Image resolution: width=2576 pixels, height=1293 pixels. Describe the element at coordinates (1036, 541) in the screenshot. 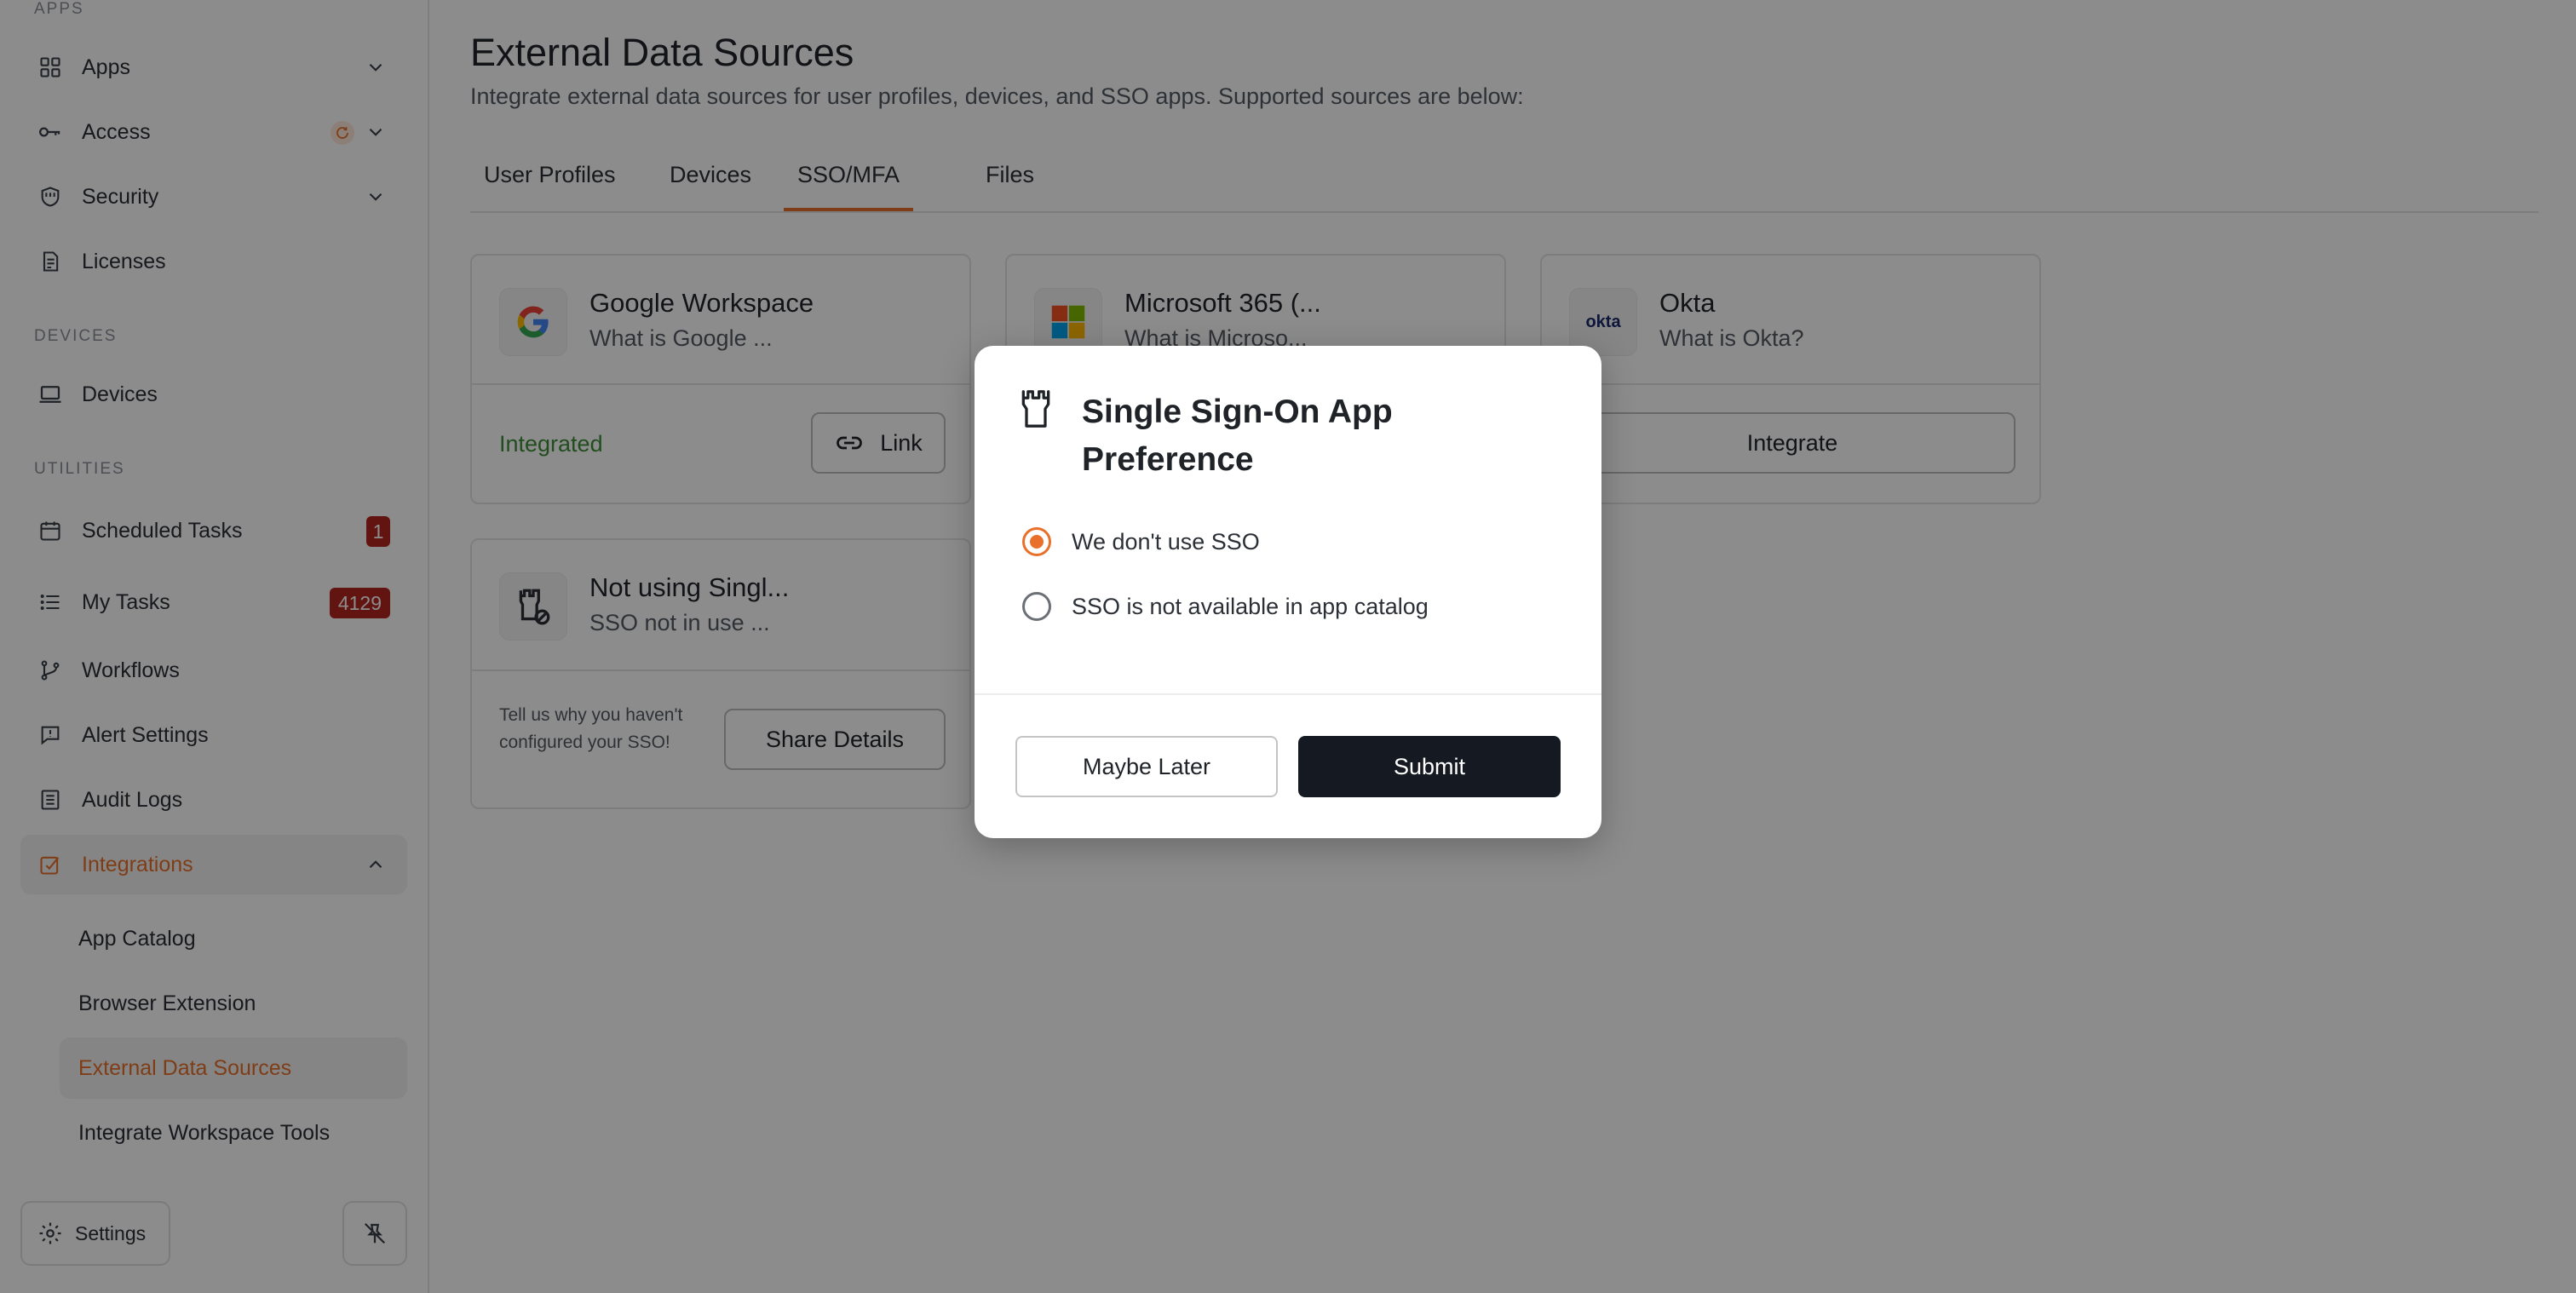

I see `radio-button-selected` at that location.